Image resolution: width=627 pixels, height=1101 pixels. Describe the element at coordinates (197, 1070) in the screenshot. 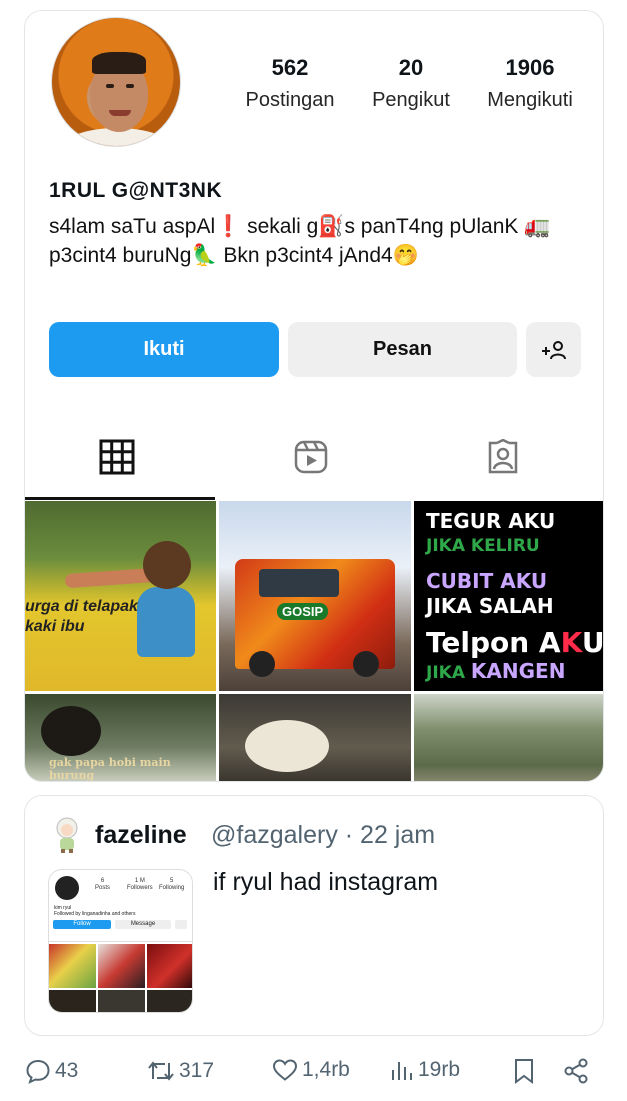

I see `repost-count: 317` at that location.